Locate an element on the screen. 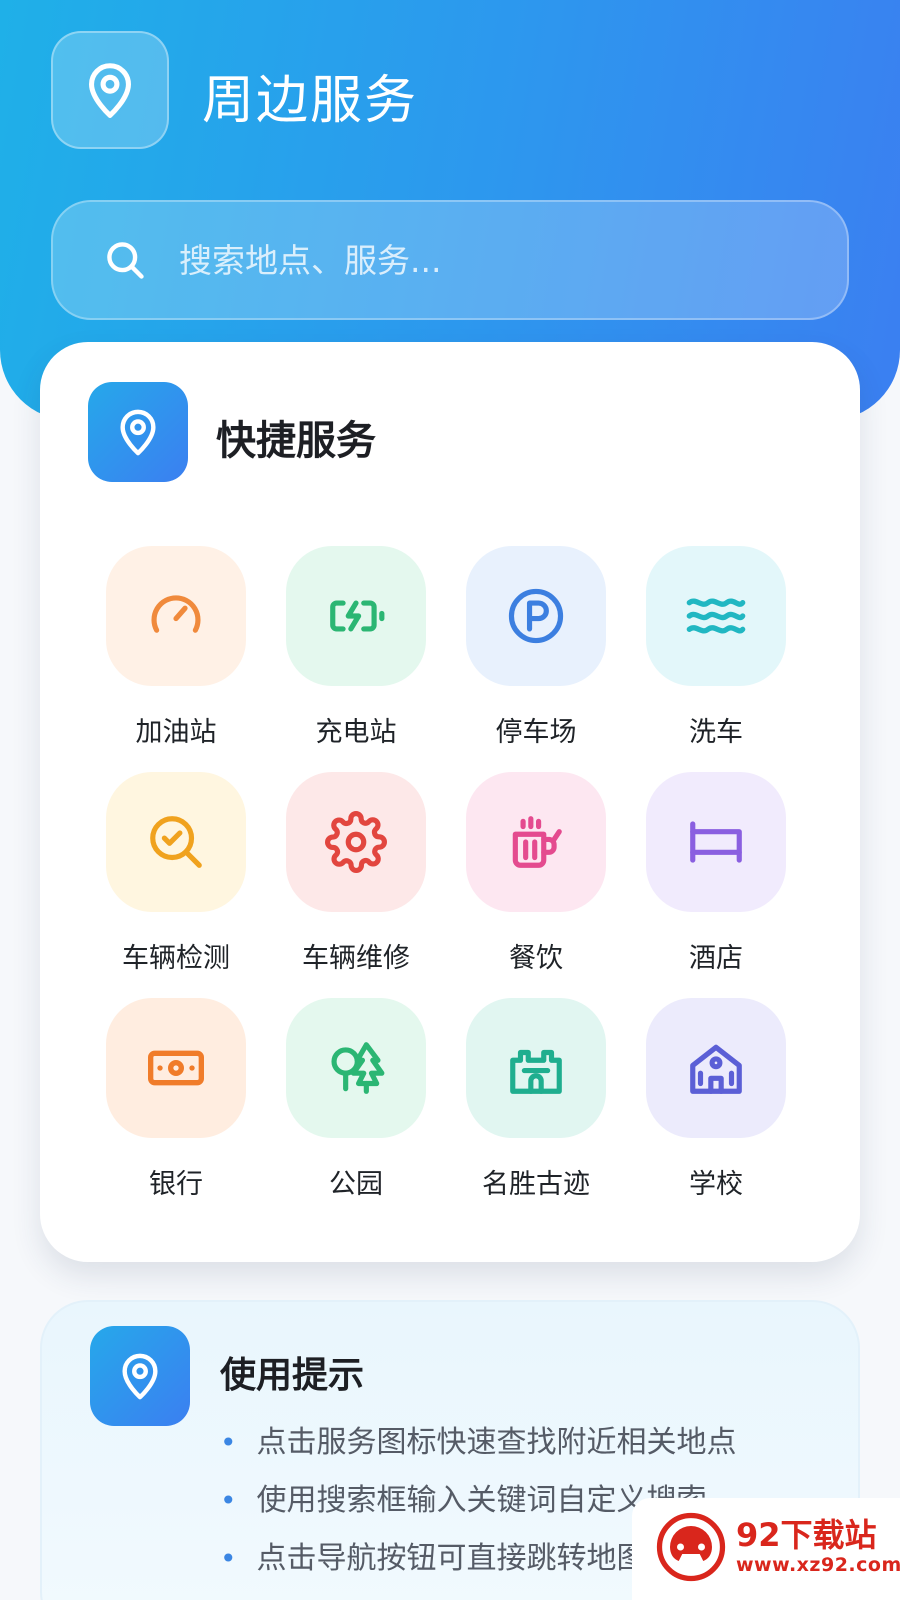 The width and height of the screenshot is (900, 1600). speedometer-icon is located at coordinates (176, 614).